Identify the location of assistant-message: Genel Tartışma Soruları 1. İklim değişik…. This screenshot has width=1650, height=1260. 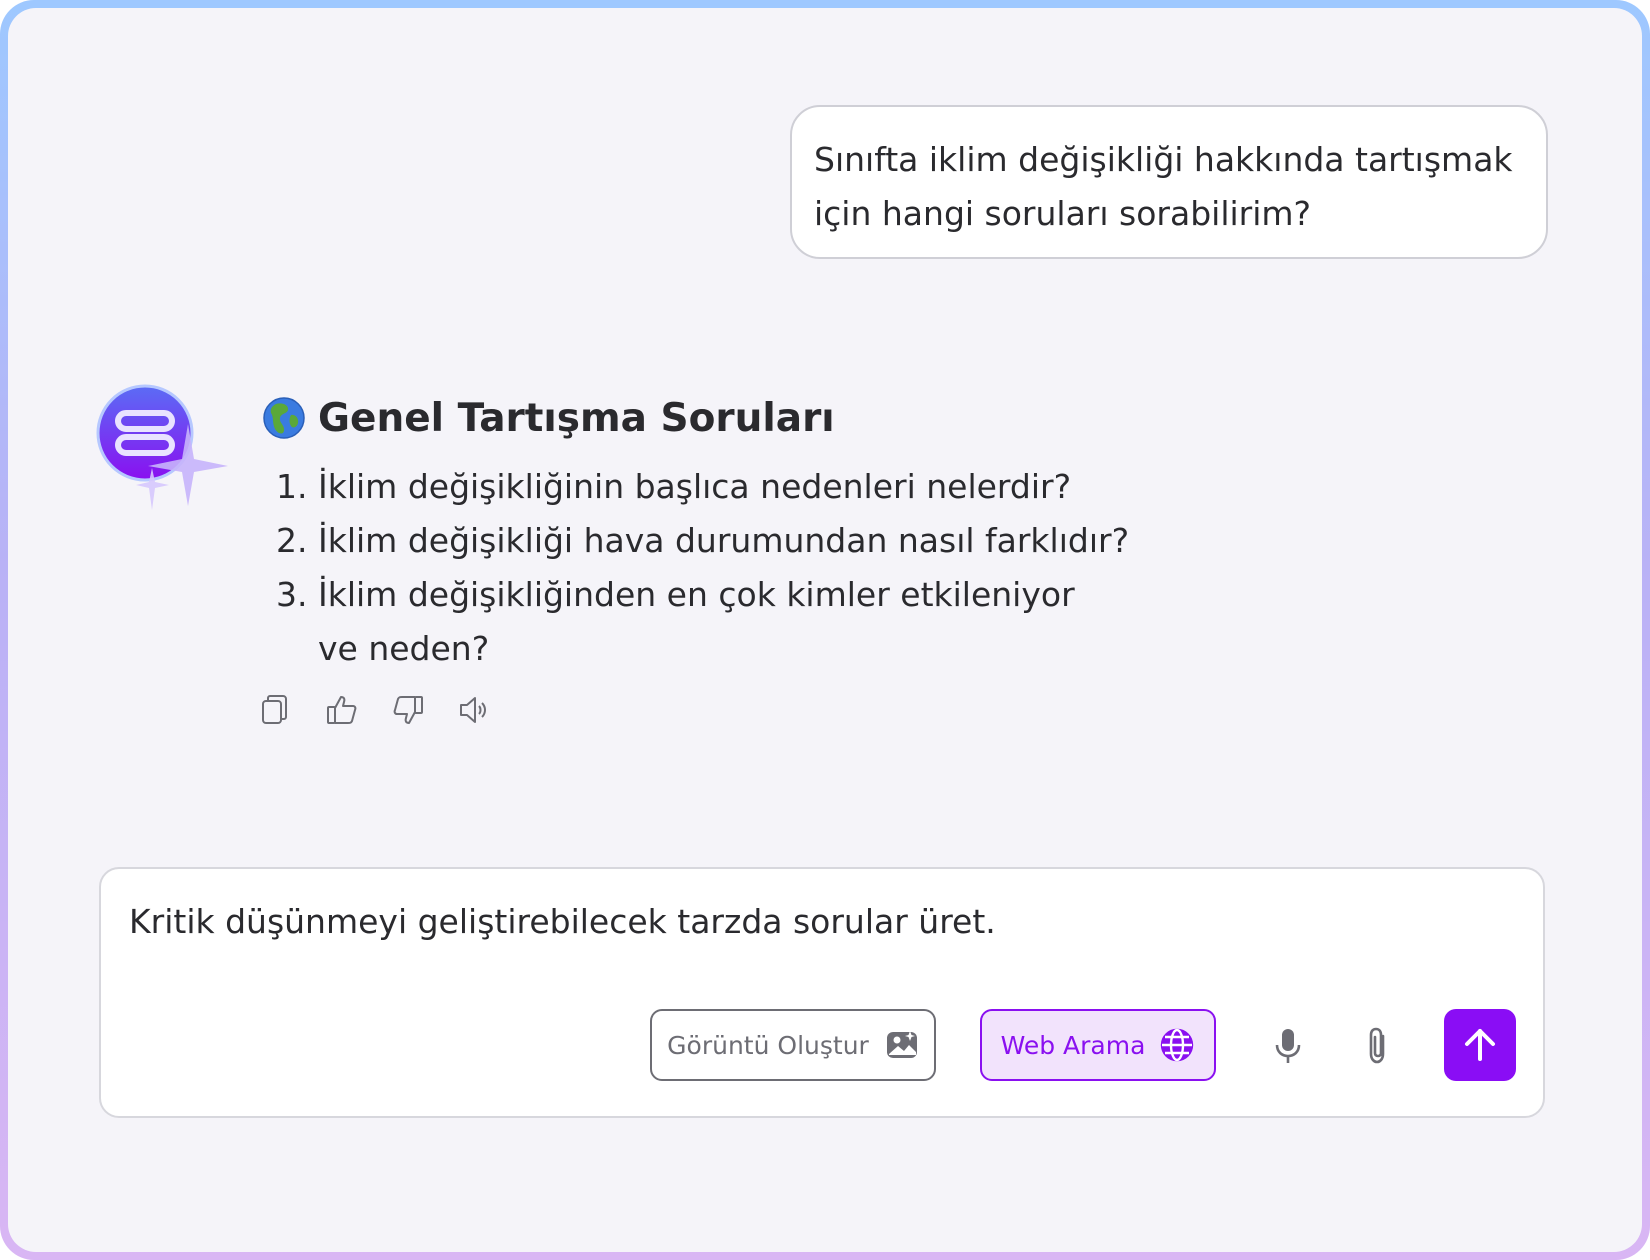
(712, 533).